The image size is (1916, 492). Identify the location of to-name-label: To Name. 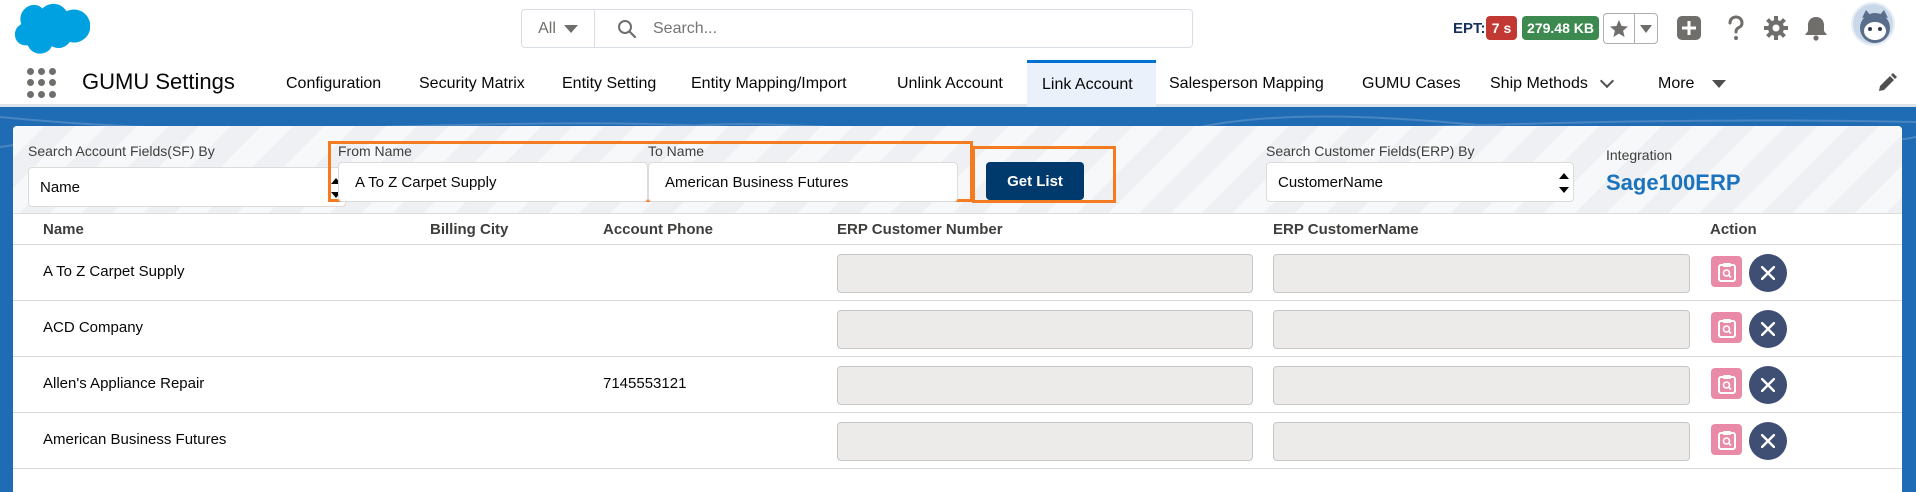
(676, 151).